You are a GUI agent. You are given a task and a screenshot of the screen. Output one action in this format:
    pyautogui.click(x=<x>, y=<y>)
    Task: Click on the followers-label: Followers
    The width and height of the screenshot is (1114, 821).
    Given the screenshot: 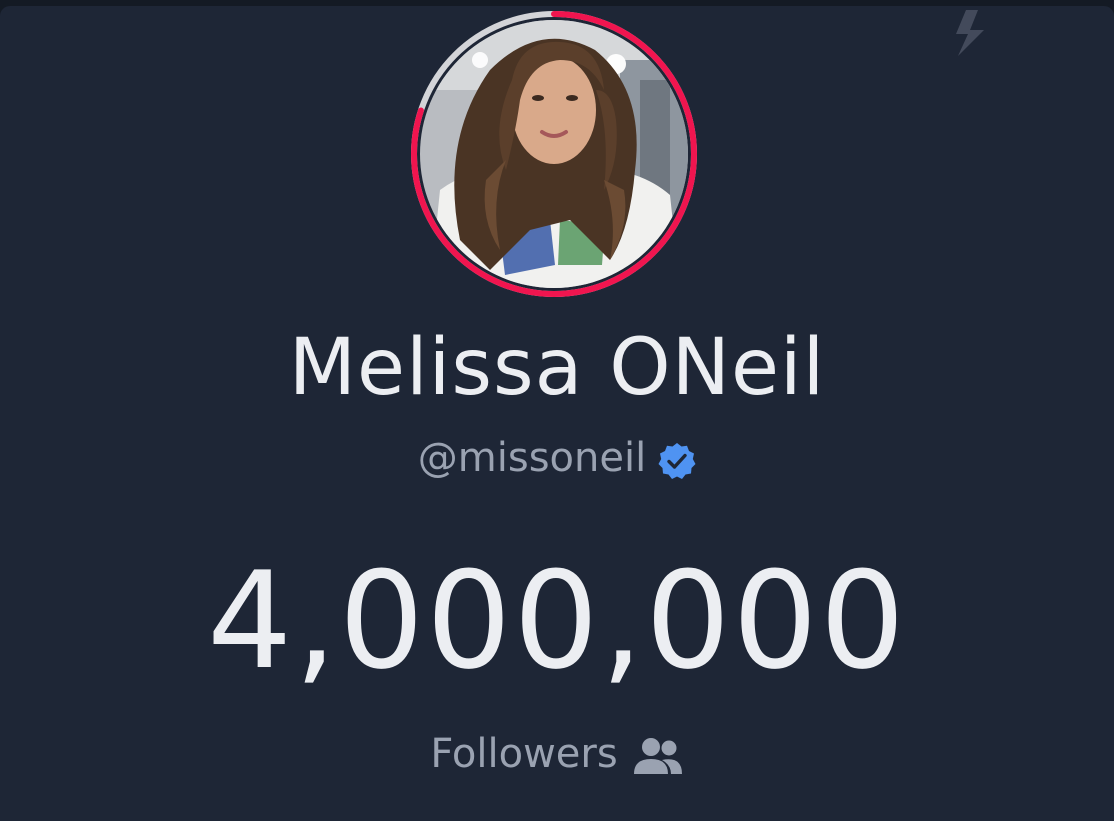 What is the action you would take?
    pyautogui.click(x=524, y=754)
    